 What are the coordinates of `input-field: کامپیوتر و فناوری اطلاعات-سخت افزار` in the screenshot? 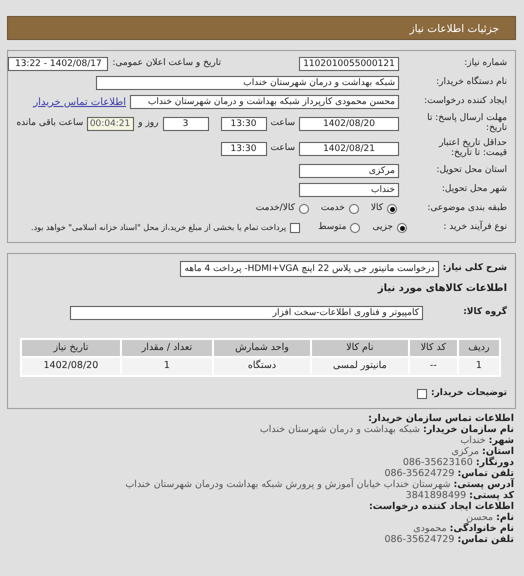 It's located at (246, 313).